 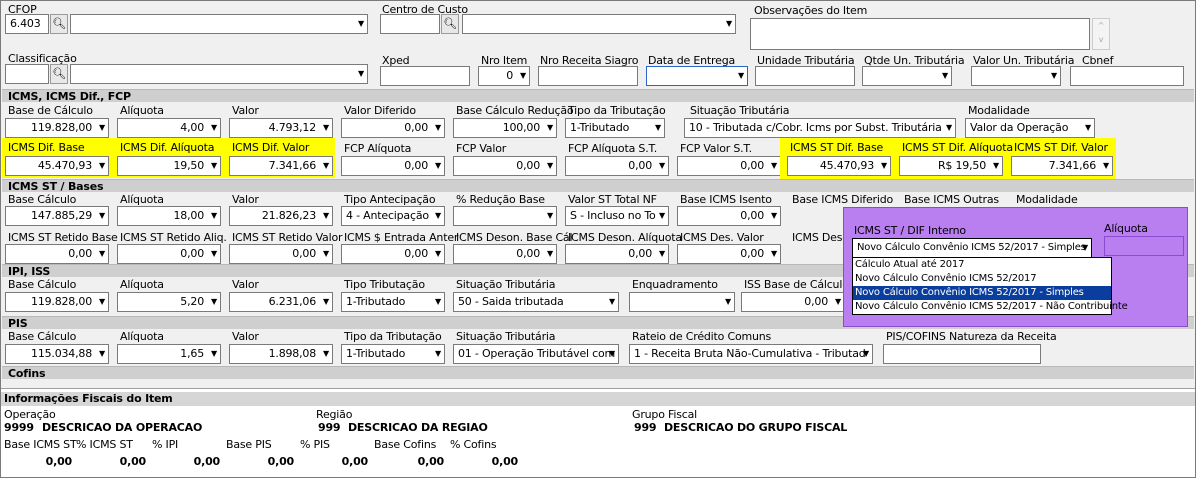 I want to click on operacao-code: 9999, so click(x=19, y=427).